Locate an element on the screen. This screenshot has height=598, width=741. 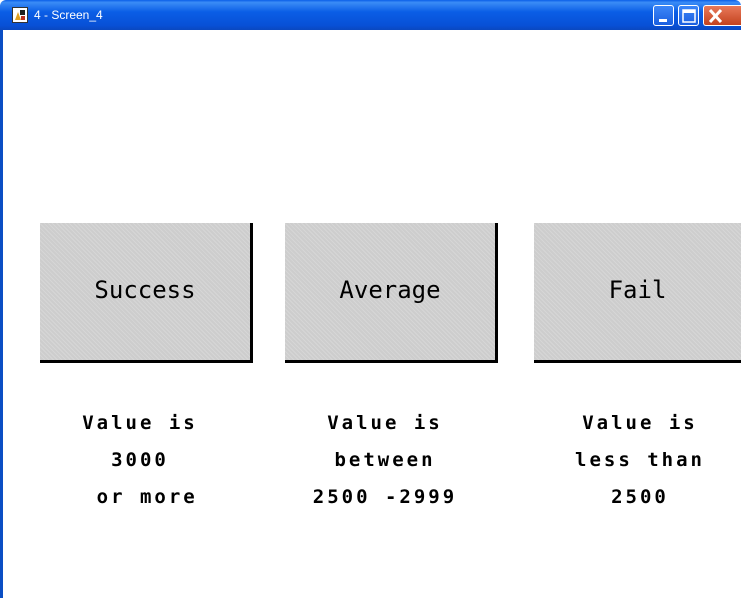
fail-button: Fail is located at coordinates (637, 293).